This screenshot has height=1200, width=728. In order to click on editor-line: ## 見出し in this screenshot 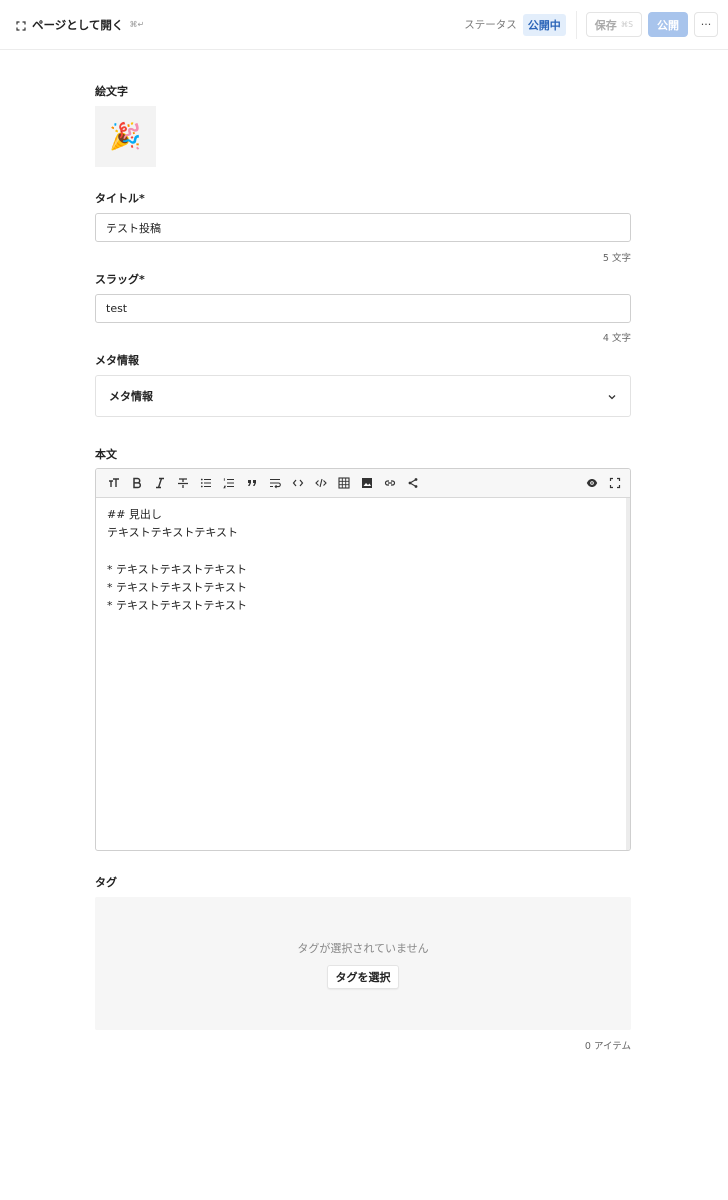, I will do `click(134, 514)`.